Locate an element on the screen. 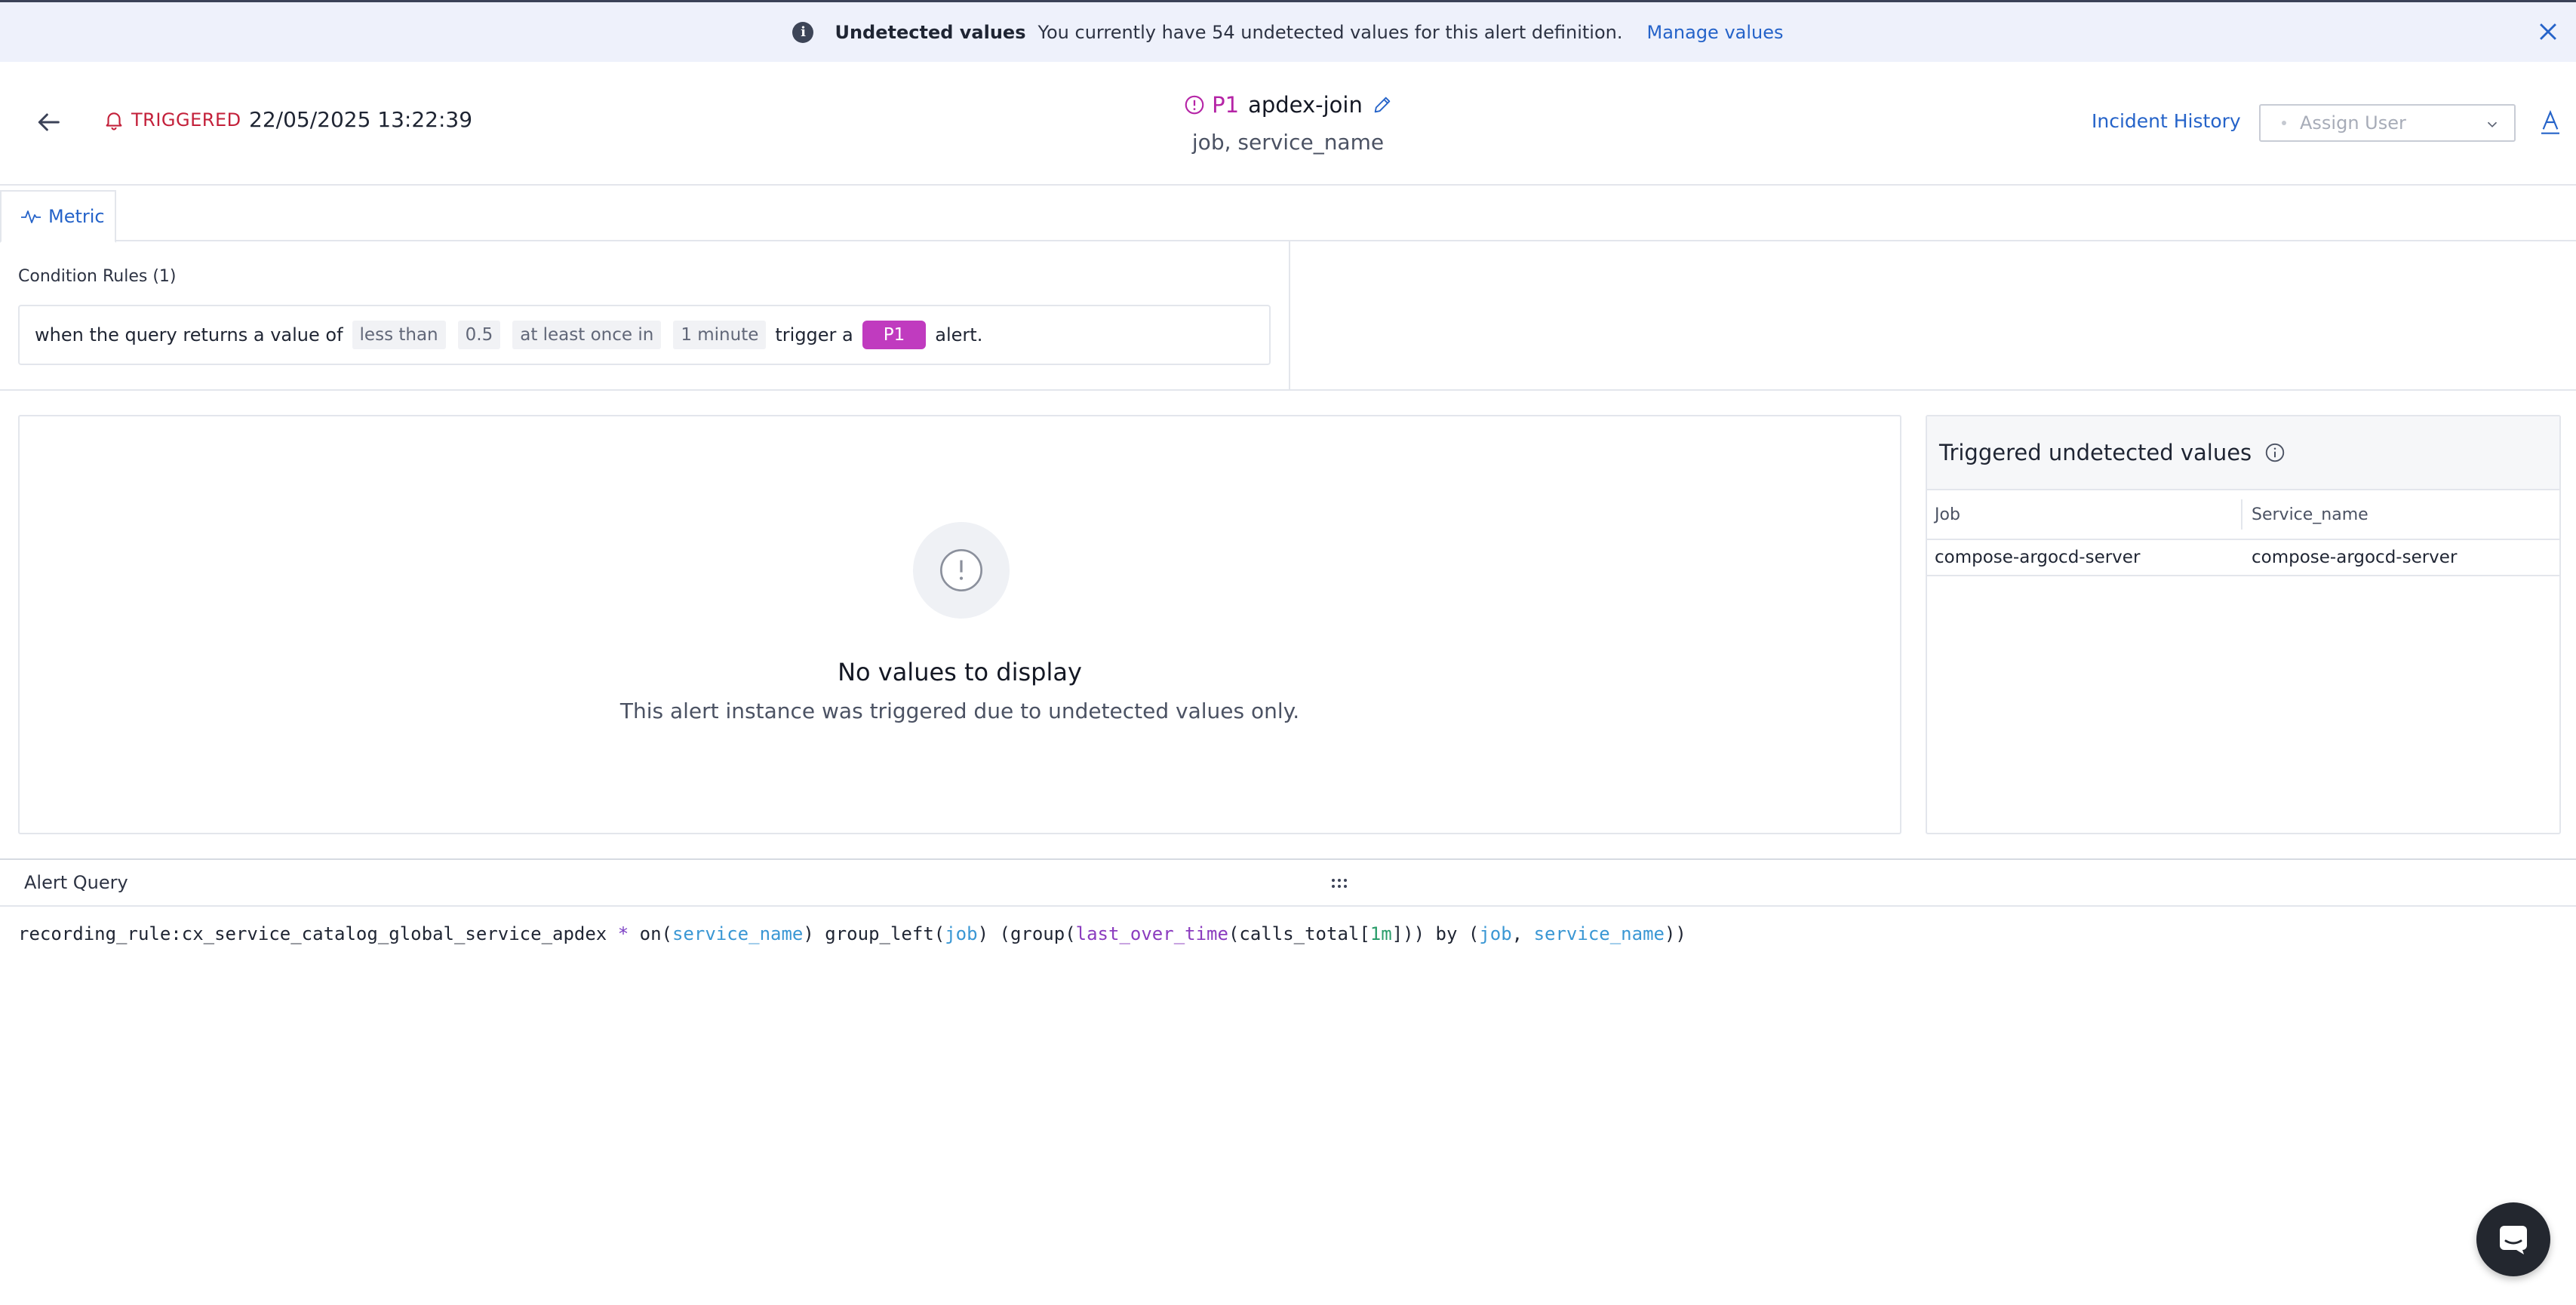 Image resolution: width=2576 pixels, height=1305 pixels. undetected-values-header: Triggered undetected values is located at coordinates (2243, 453).